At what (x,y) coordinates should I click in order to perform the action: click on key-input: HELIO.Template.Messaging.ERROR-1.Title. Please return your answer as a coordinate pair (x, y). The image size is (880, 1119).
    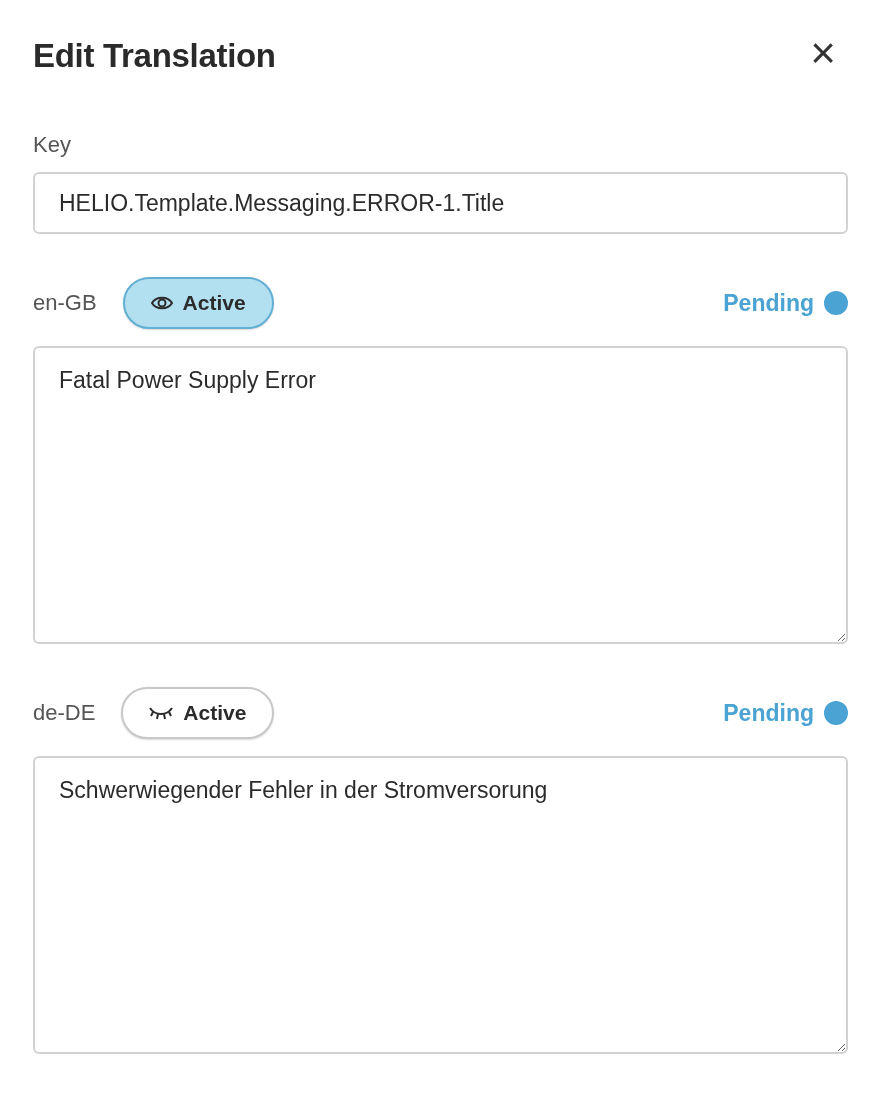
    Looking at the image, I should click on (440, 203).